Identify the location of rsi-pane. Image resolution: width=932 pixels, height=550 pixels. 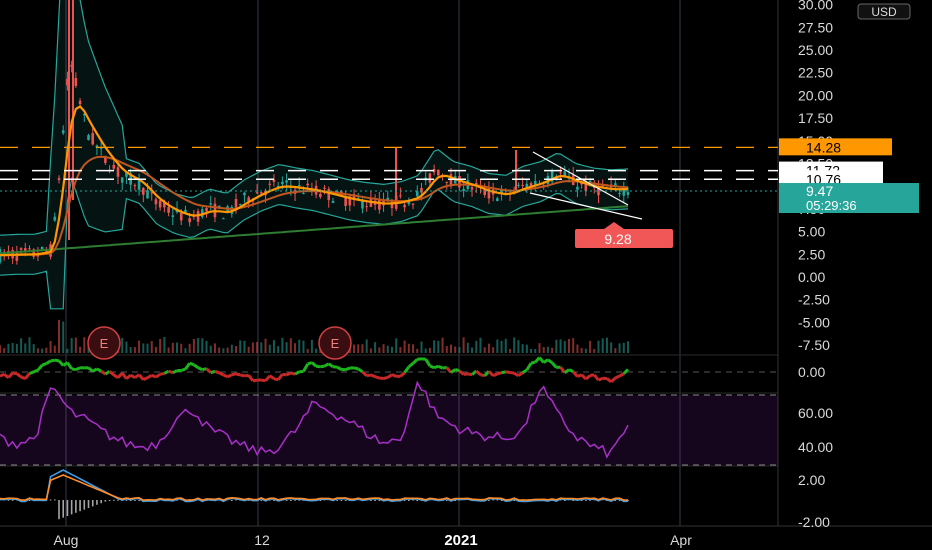
(389, 423).